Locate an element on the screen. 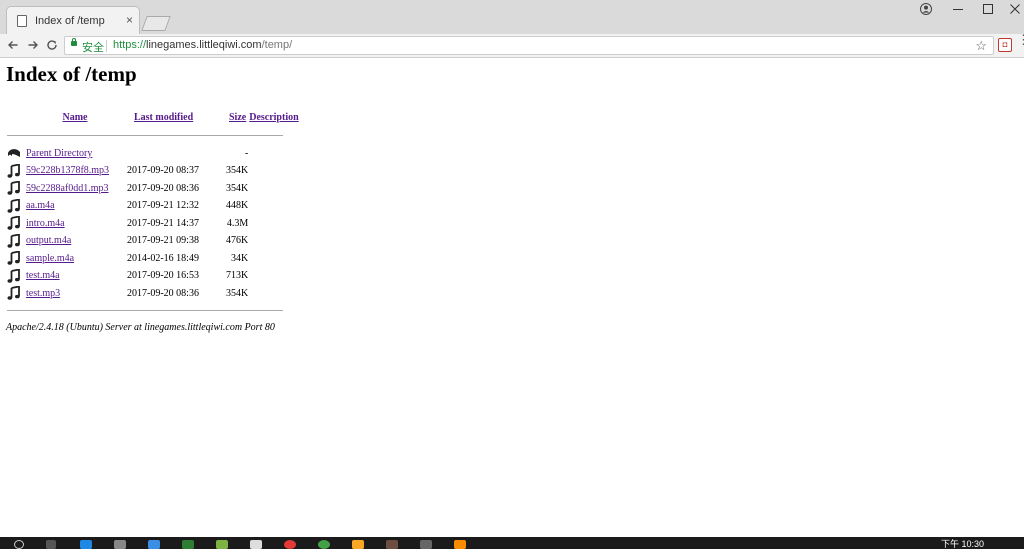 The image size is (1024, 550). table-row: intro.m4a 2017-09-21 14:37 4.3M is located at coordinates (154, 224).